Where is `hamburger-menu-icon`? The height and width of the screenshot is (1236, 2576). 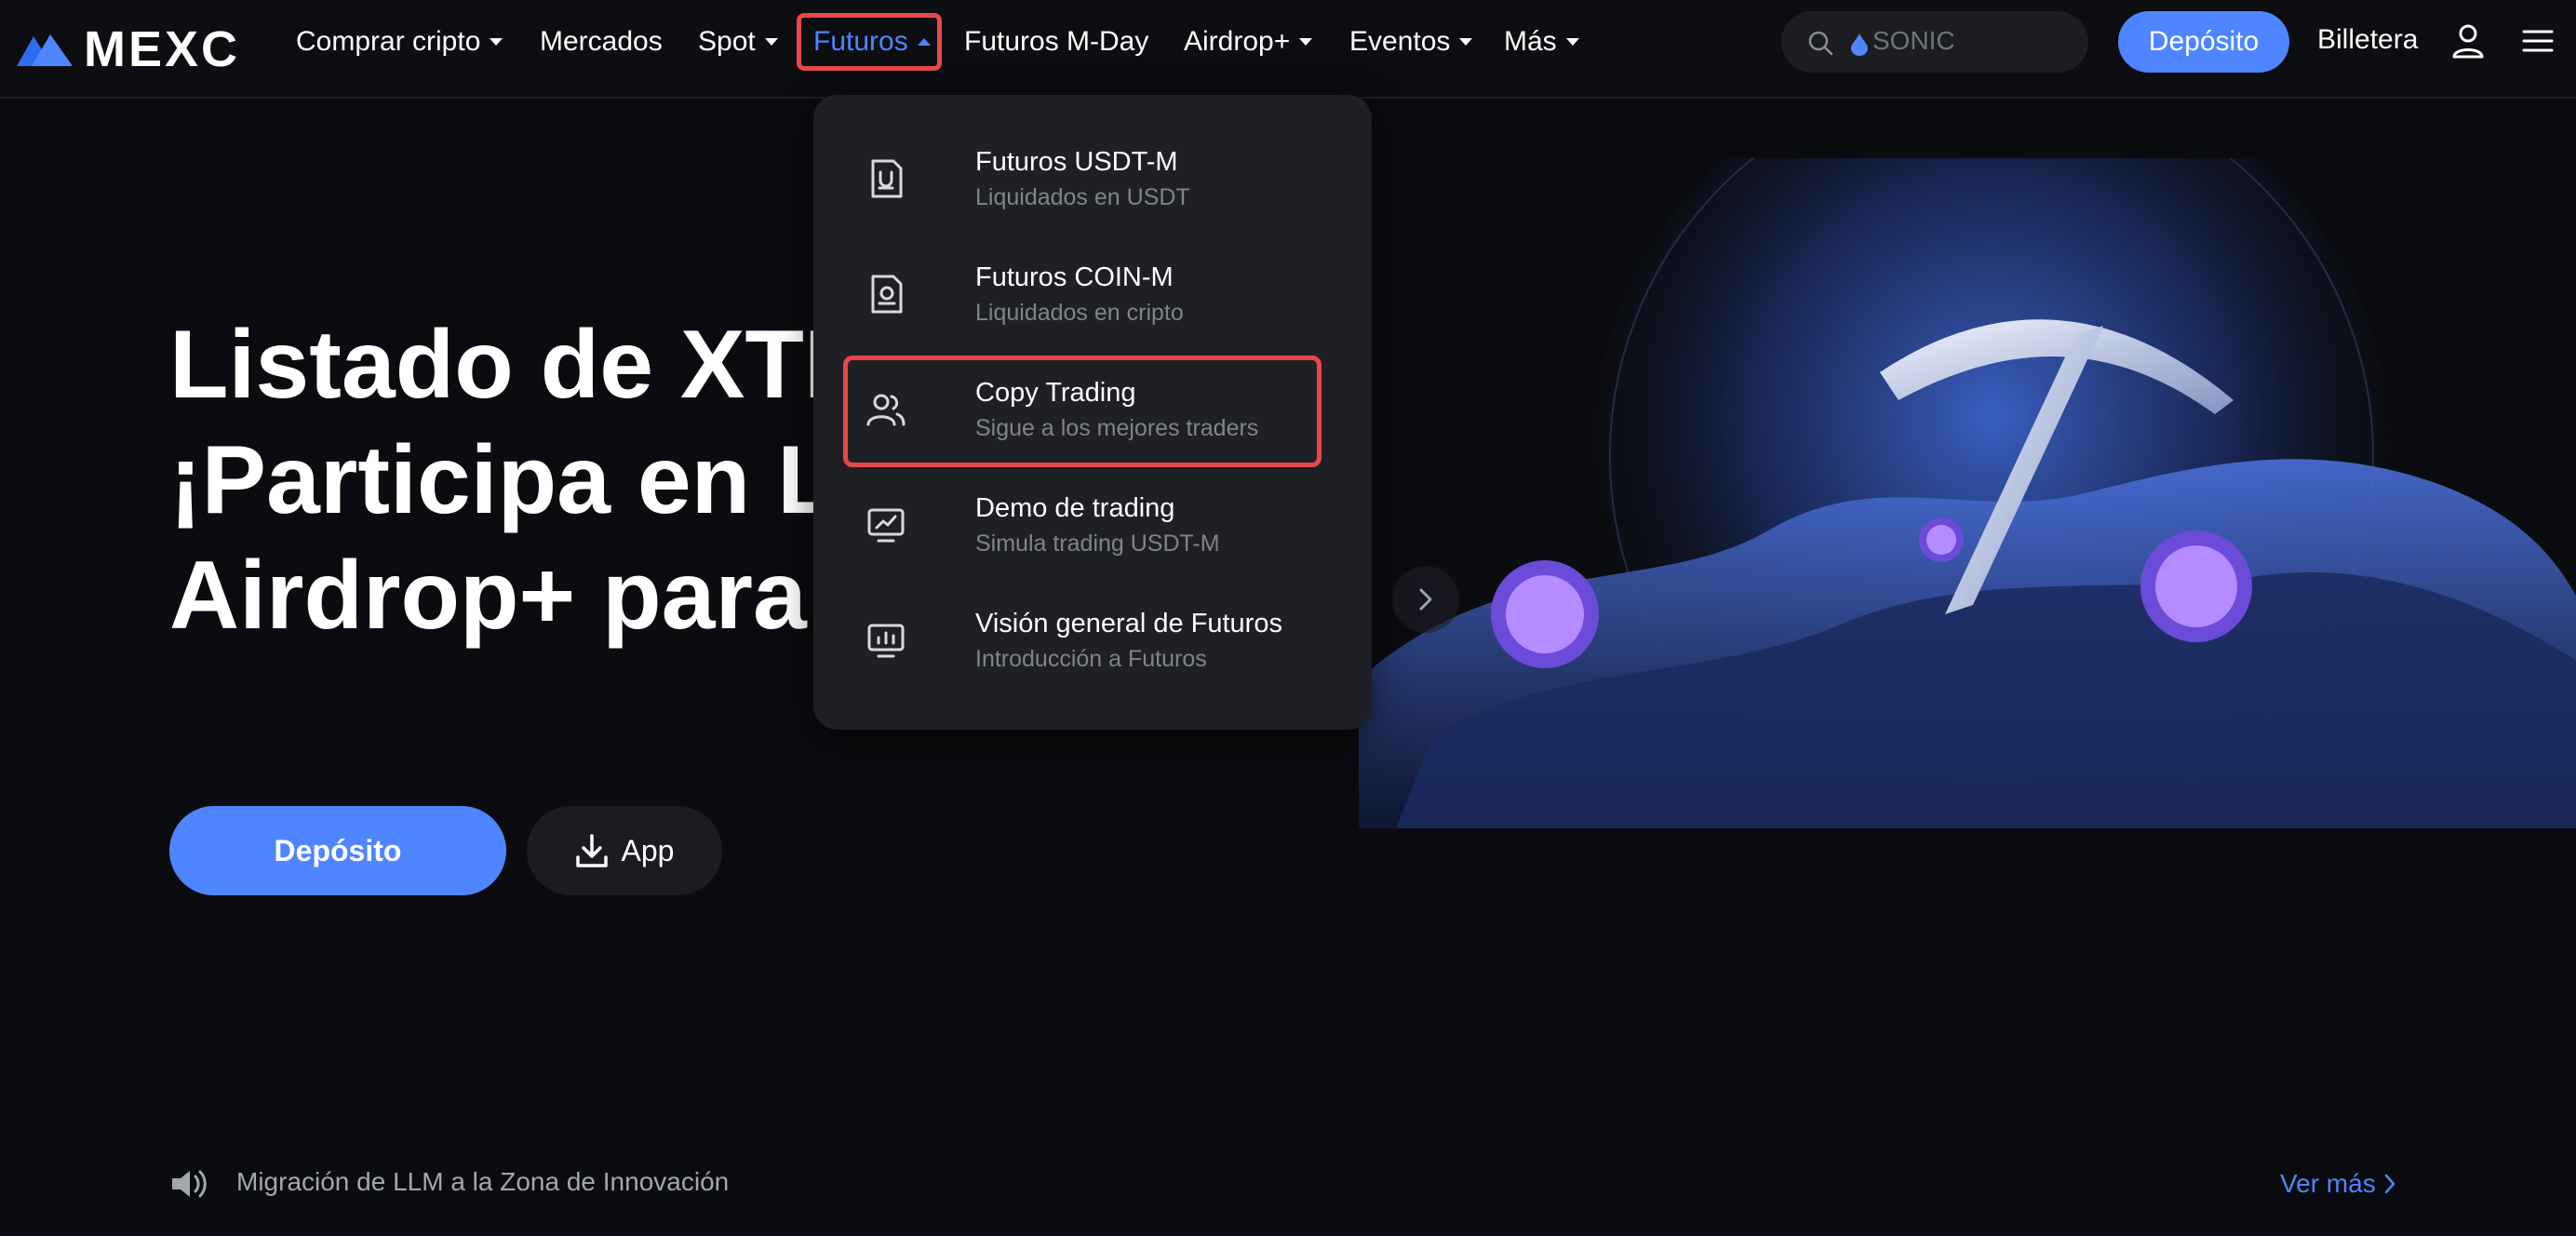 hamburger-menu-icon is located at coordinates (2538, 41).